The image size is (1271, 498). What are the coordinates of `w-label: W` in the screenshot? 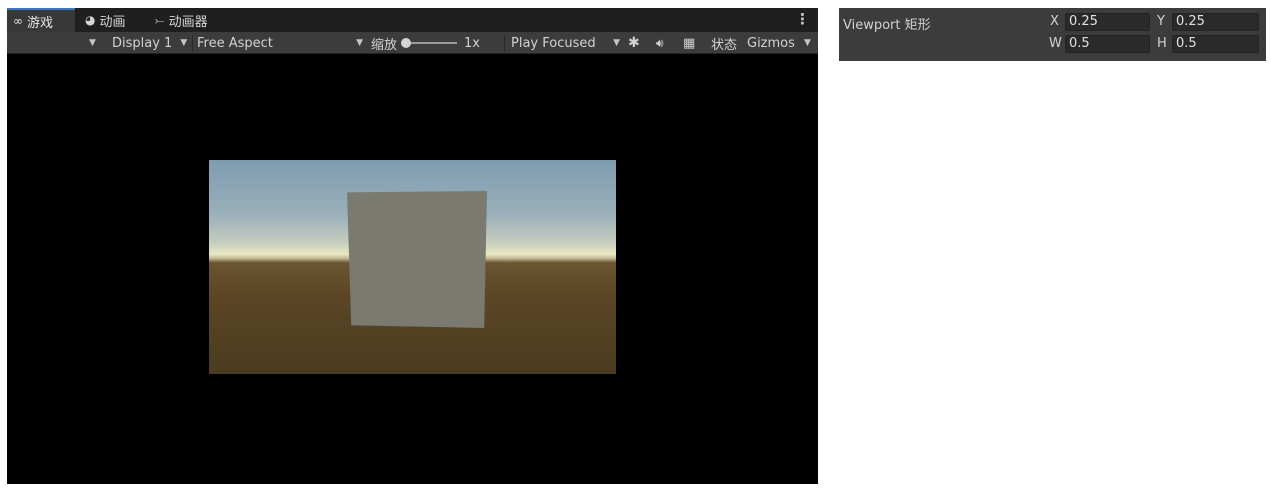 It's located at (1055, 43).